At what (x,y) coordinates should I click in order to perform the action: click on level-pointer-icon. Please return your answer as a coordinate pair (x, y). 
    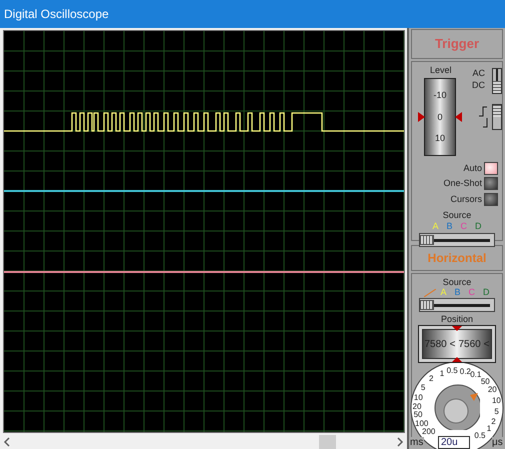
    Looking at the image, I should click on (440, 117).